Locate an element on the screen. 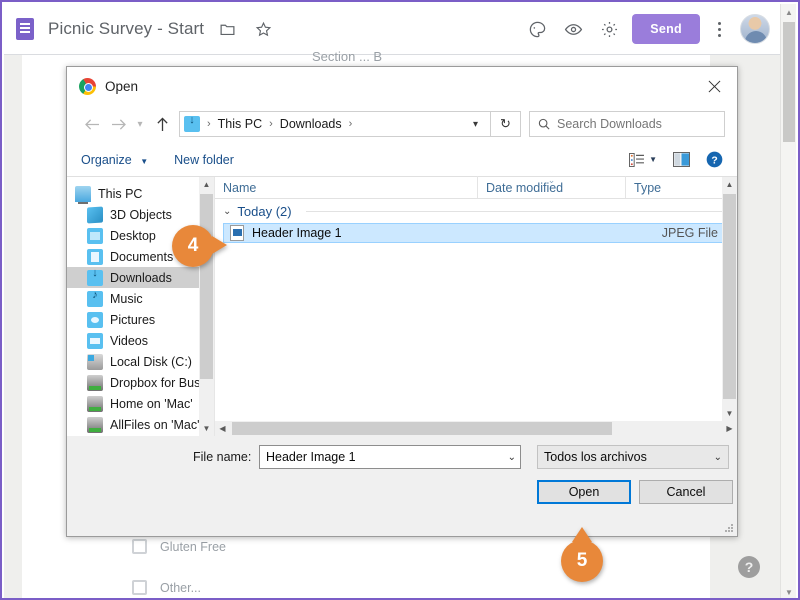  dialog-titlebar: Open is located at coordinates (402, 86).